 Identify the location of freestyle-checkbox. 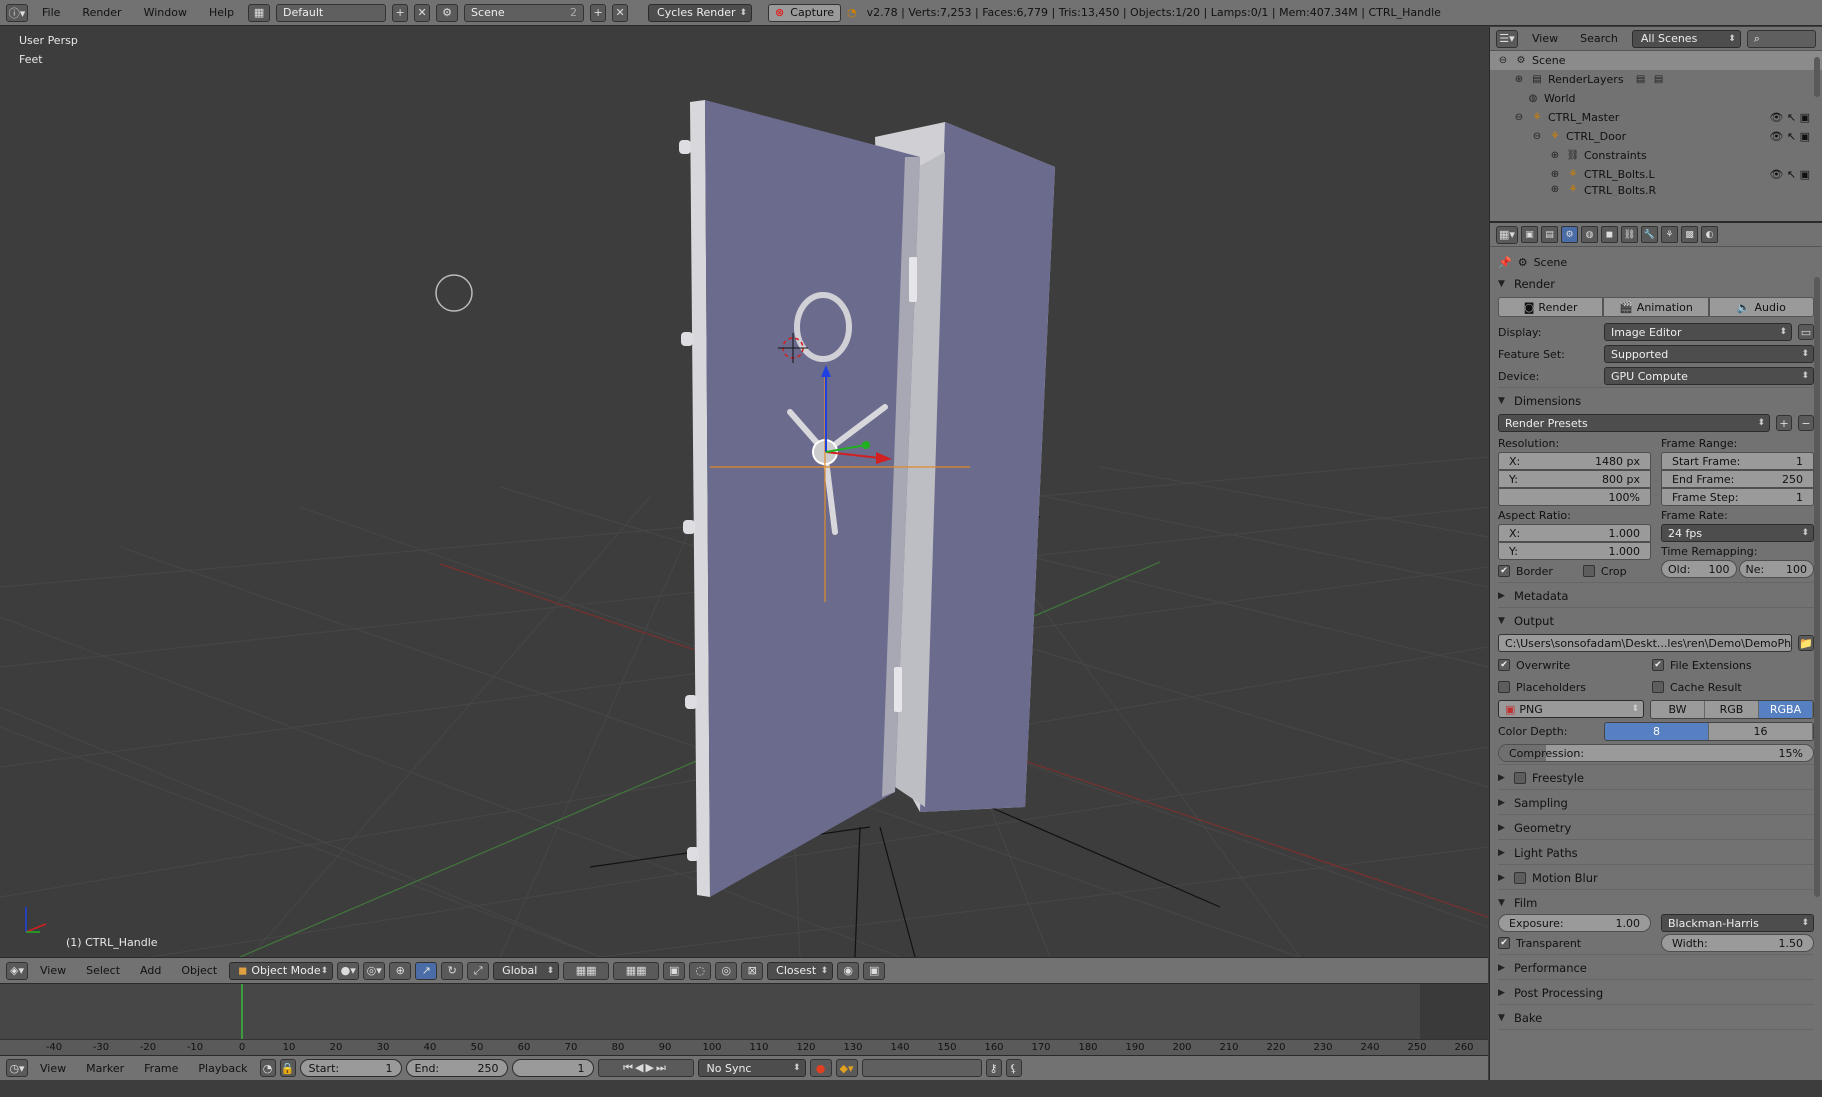
(1520, 778).